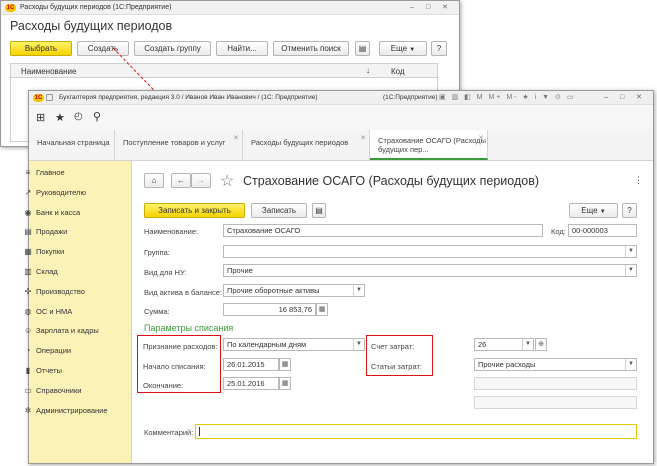 The width and height of the screenshot is (657, 466). What do you see at coordinates (28, 311) in the screenshot?
I see `sidebar-section-icon: ◍` at bounding box center [28, 311].